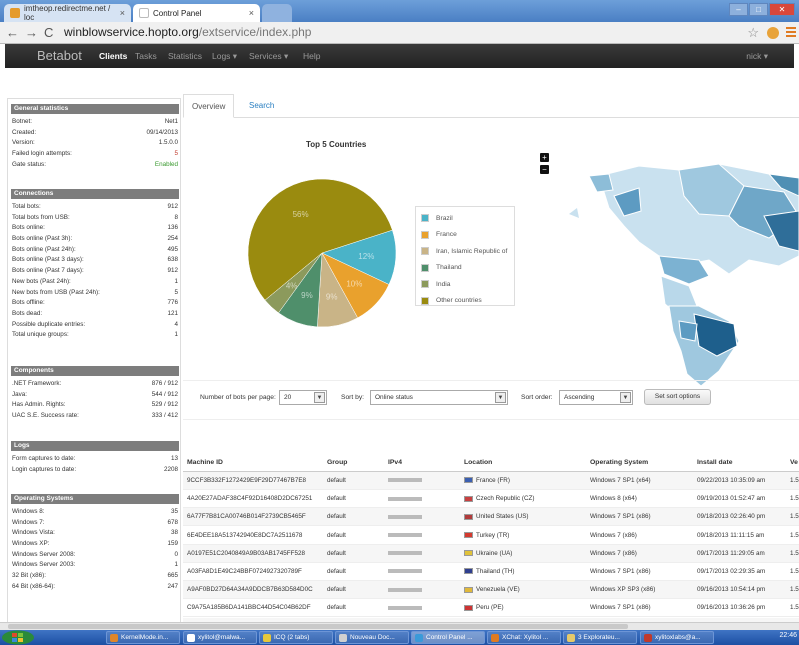 The image size is (799, 645). What do you see at coordinates (168, 143) in the screenshot?
I see `stat-value: 1.5.0.0` at bounding box center [168, 143].